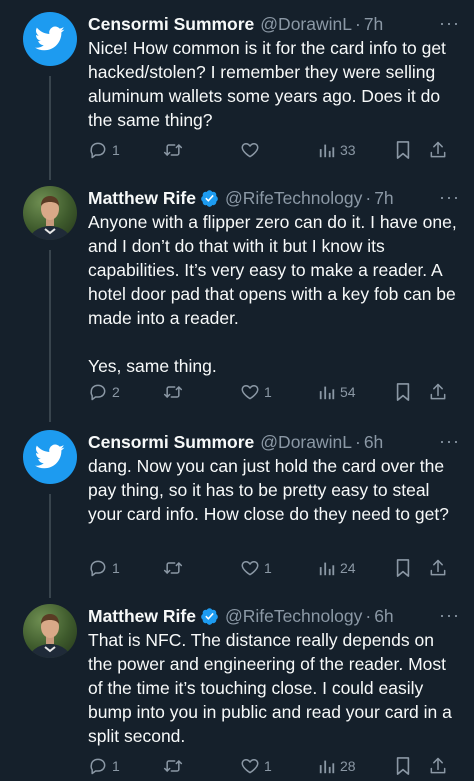  Describe the element at coordinates (348, 392) in the screenshot. I see `view-count: 54` at that location.